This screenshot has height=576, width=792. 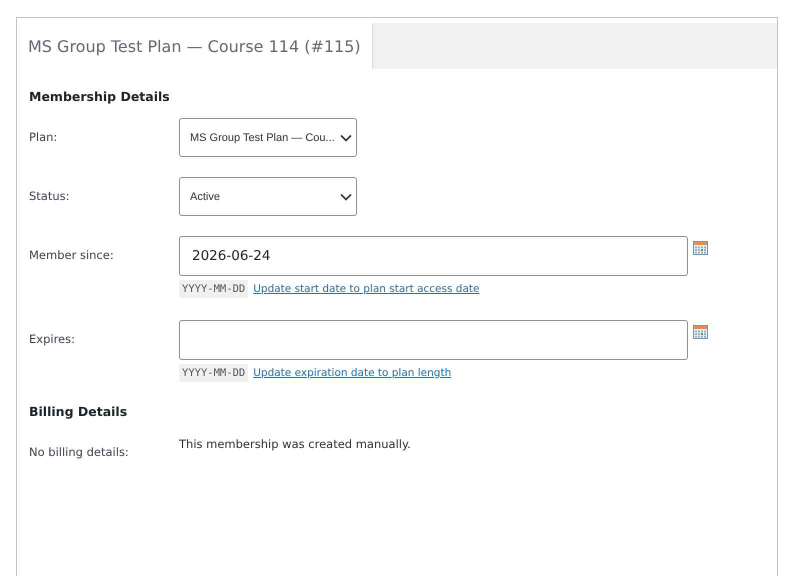 I want to click on section-heading: Billing Details, so click(x=78, y=411).